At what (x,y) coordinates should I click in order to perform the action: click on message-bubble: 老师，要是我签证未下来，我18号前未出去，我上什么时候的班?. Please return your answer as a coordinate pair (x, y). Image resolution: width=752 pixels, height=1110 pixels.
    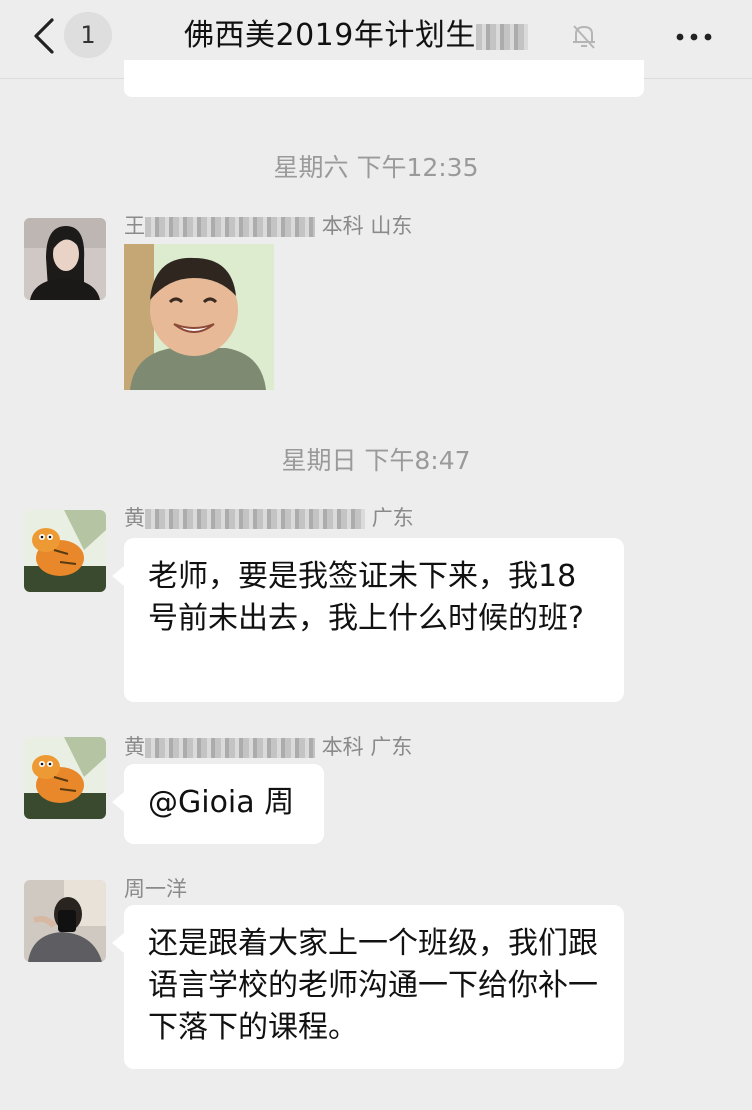
    Looking at the image, I should click on (368, 620).